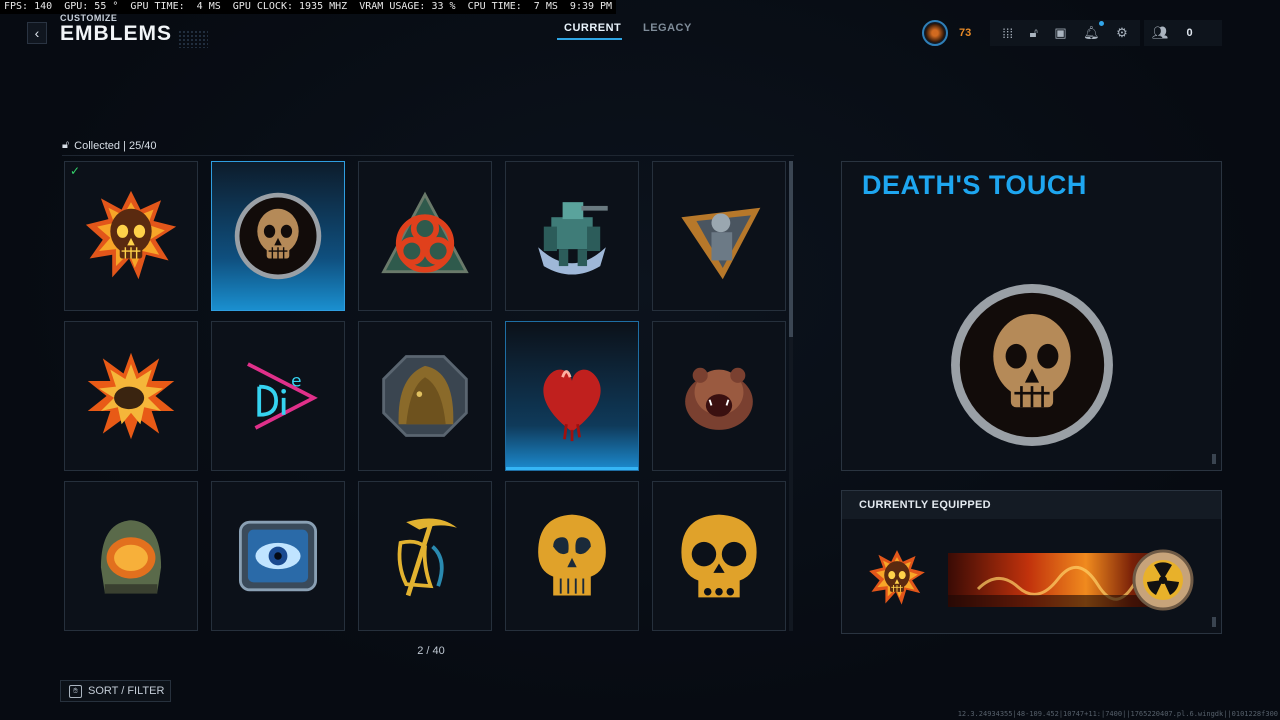 The height and width of the screenshot is (720, 1280). I want to click on explosion-emblem, so click(131, 396).